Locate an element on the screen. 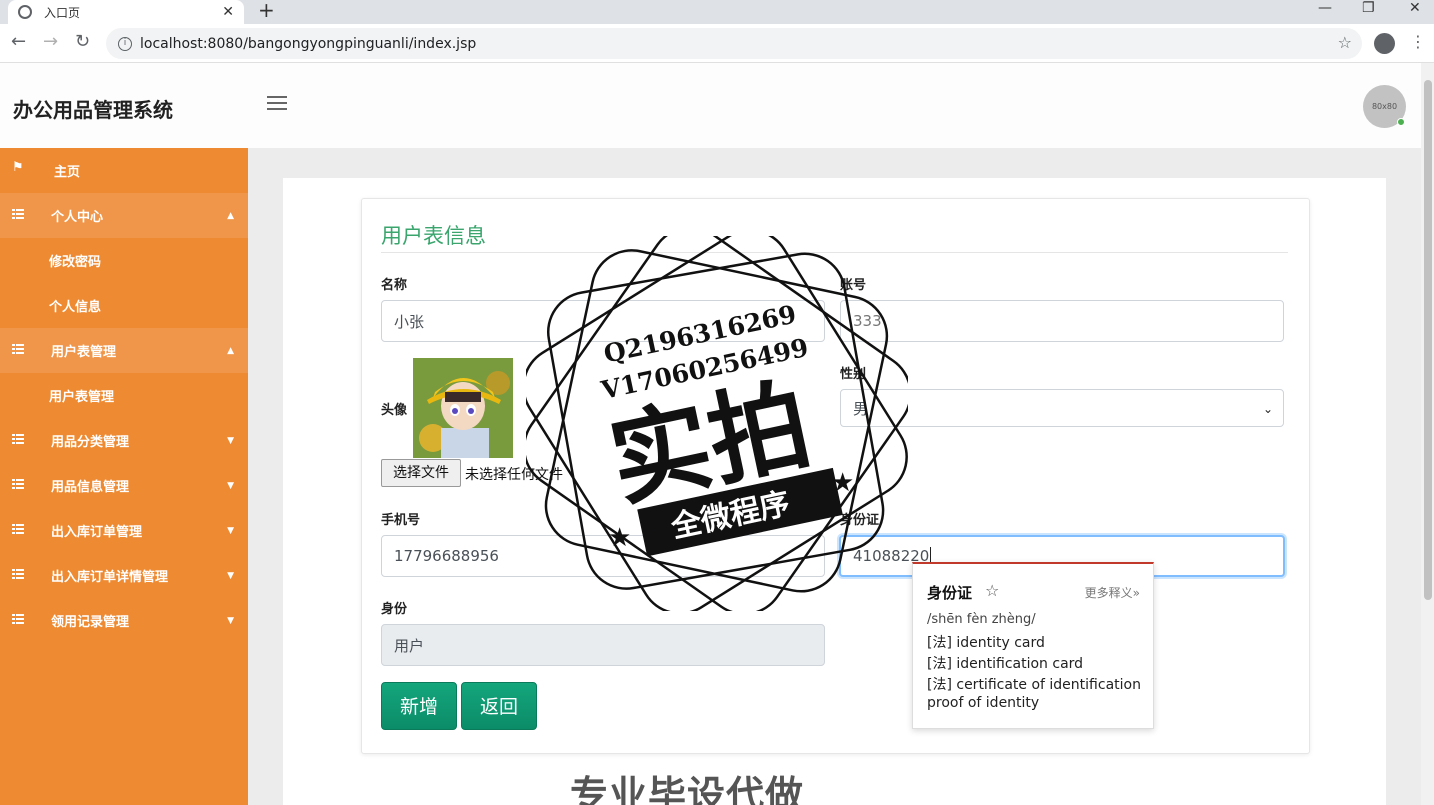 The image size is (1434, 805). sidebar-item-category: 用品分类管理 ▼ is located at coordinates (124, 440).